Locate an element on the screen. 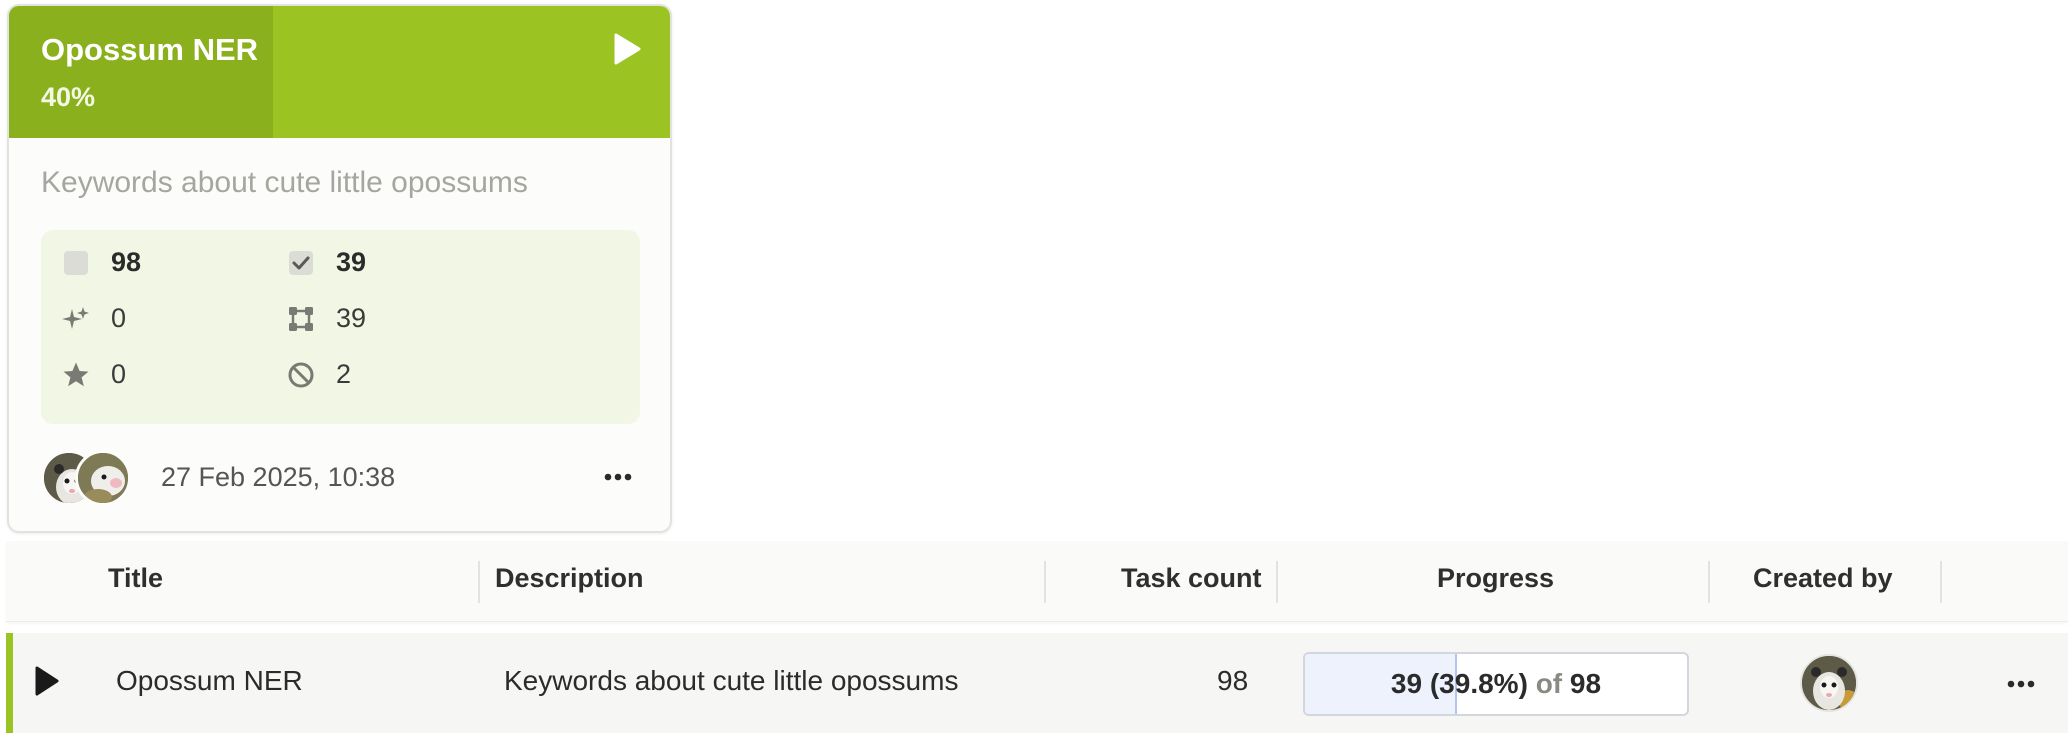  stat-skipped-value: 2 is located at coordinates (344, 374).